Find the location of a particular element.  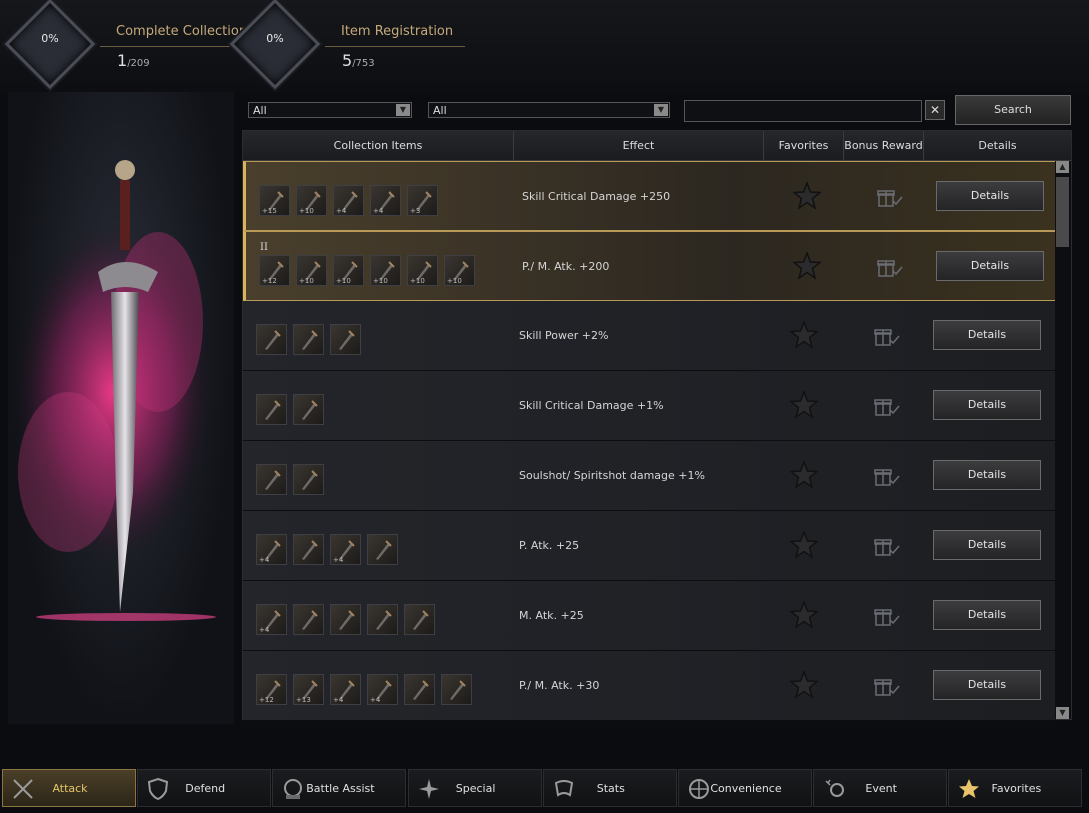

table-row: Skill Critical Damage +1% Details is located at coordinates (649, 406).